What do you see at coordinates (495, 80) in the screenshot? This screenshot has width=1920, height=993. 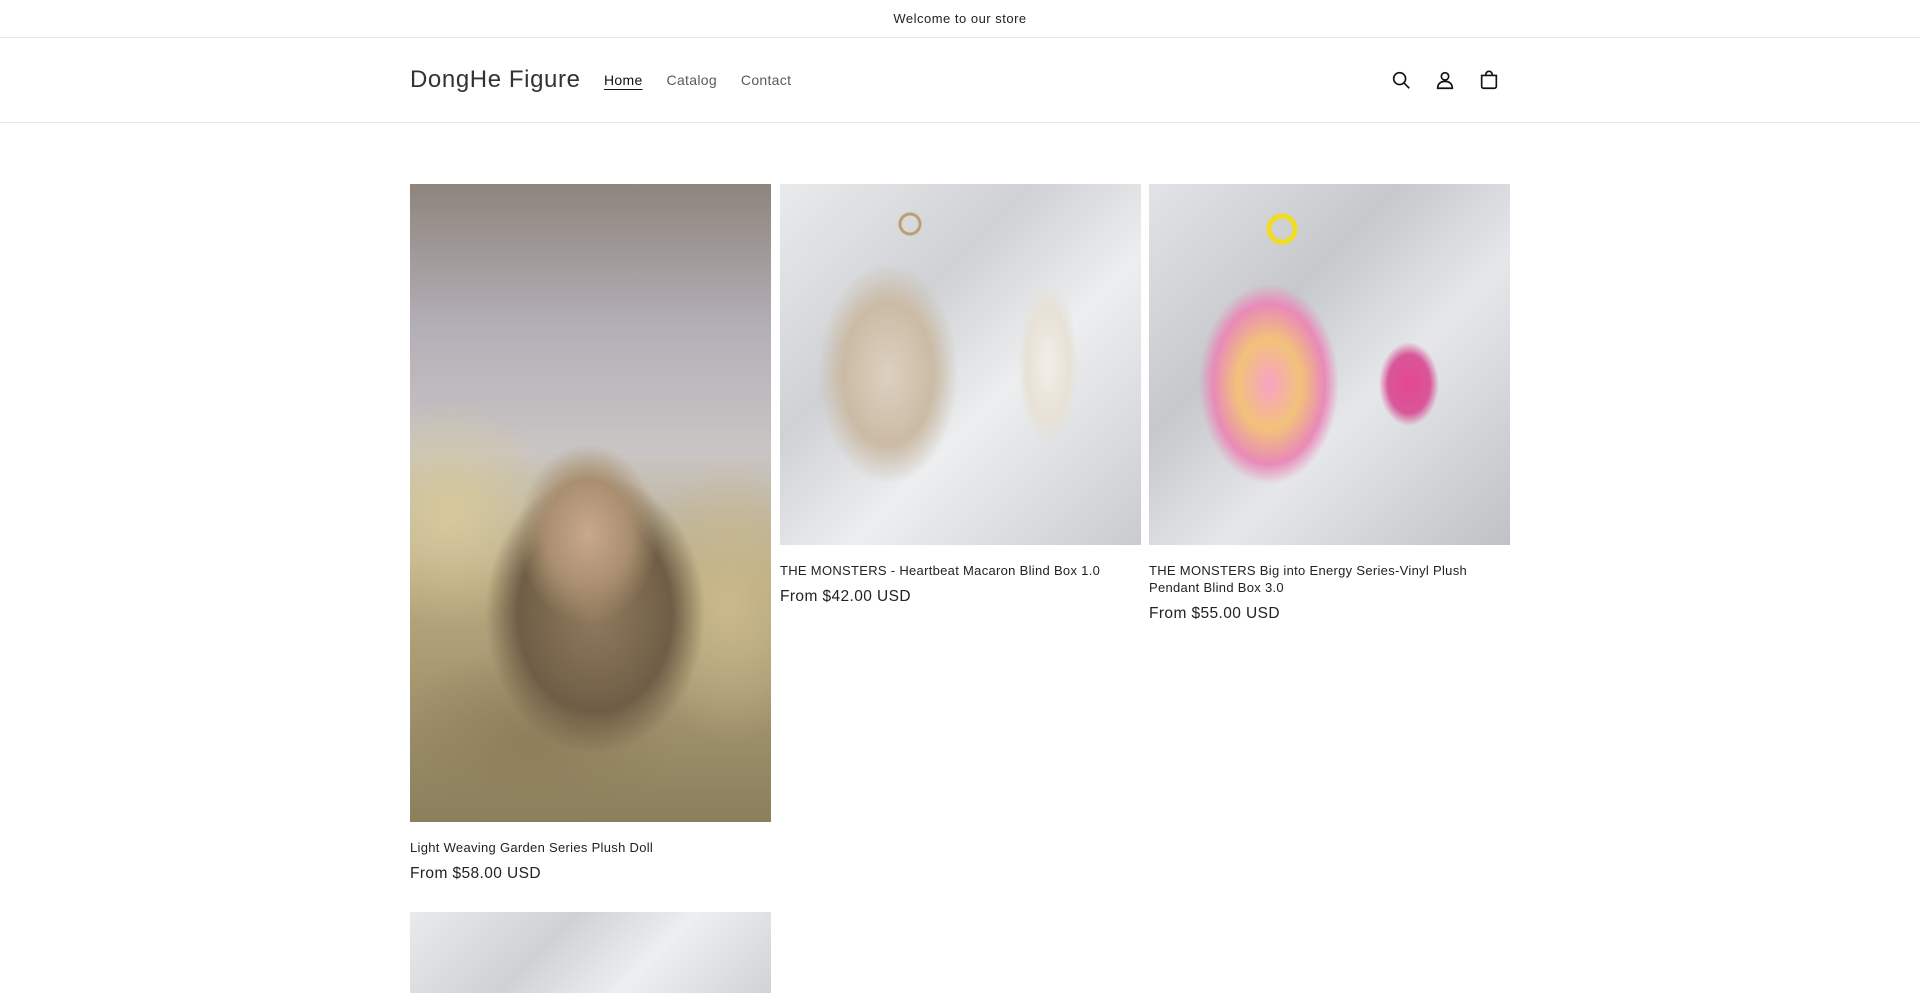 I see `store-logo: DongHe Figure` at bounding box center [495, 80].